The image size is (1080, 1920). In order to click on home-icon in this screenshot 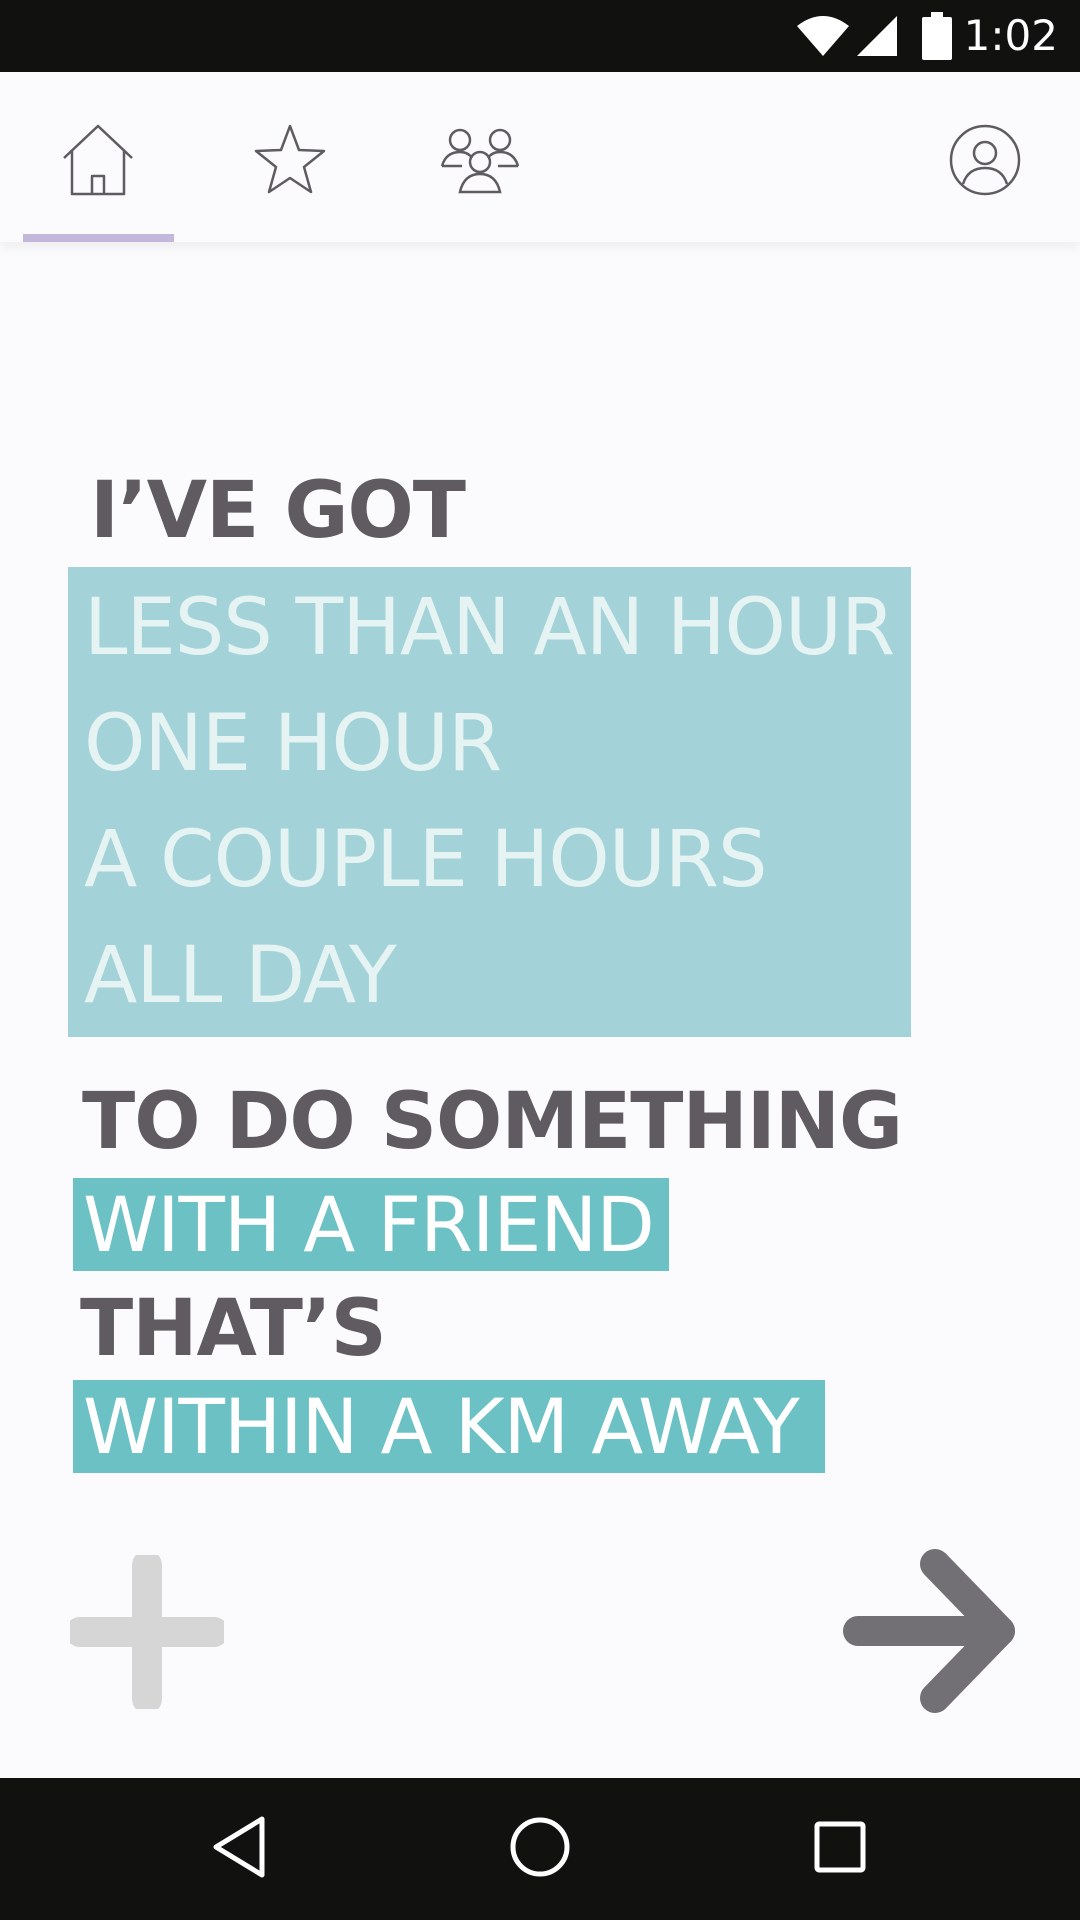, I will do `click(98, 162)`.